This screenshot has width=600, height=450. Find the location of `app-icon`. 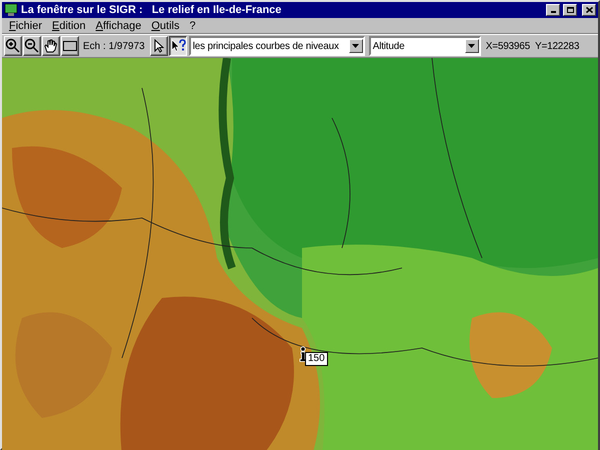

app-icon is located at coordinates (11, 10).